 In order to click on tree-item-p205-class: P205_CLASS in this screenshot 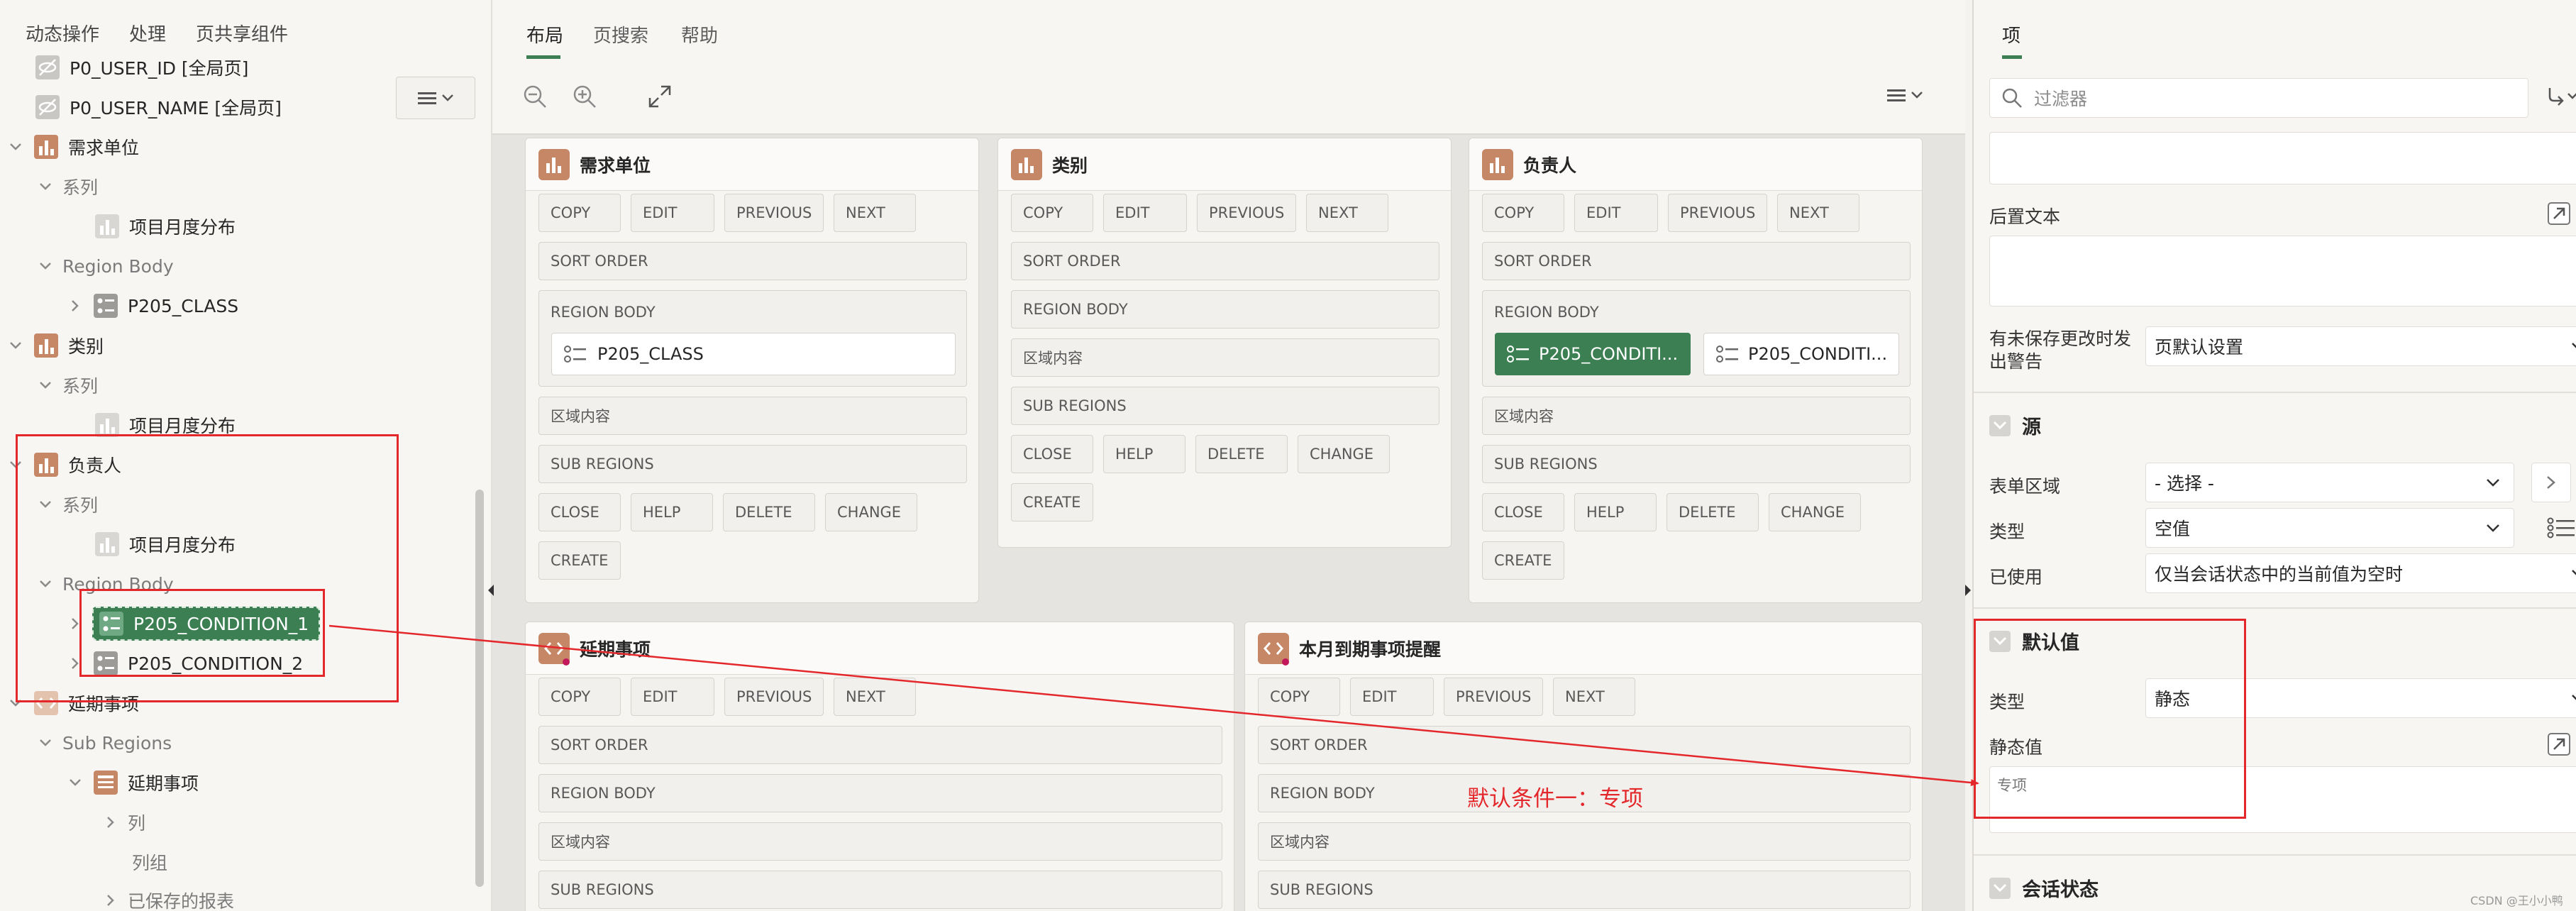, I will do `click(153, 306)`.